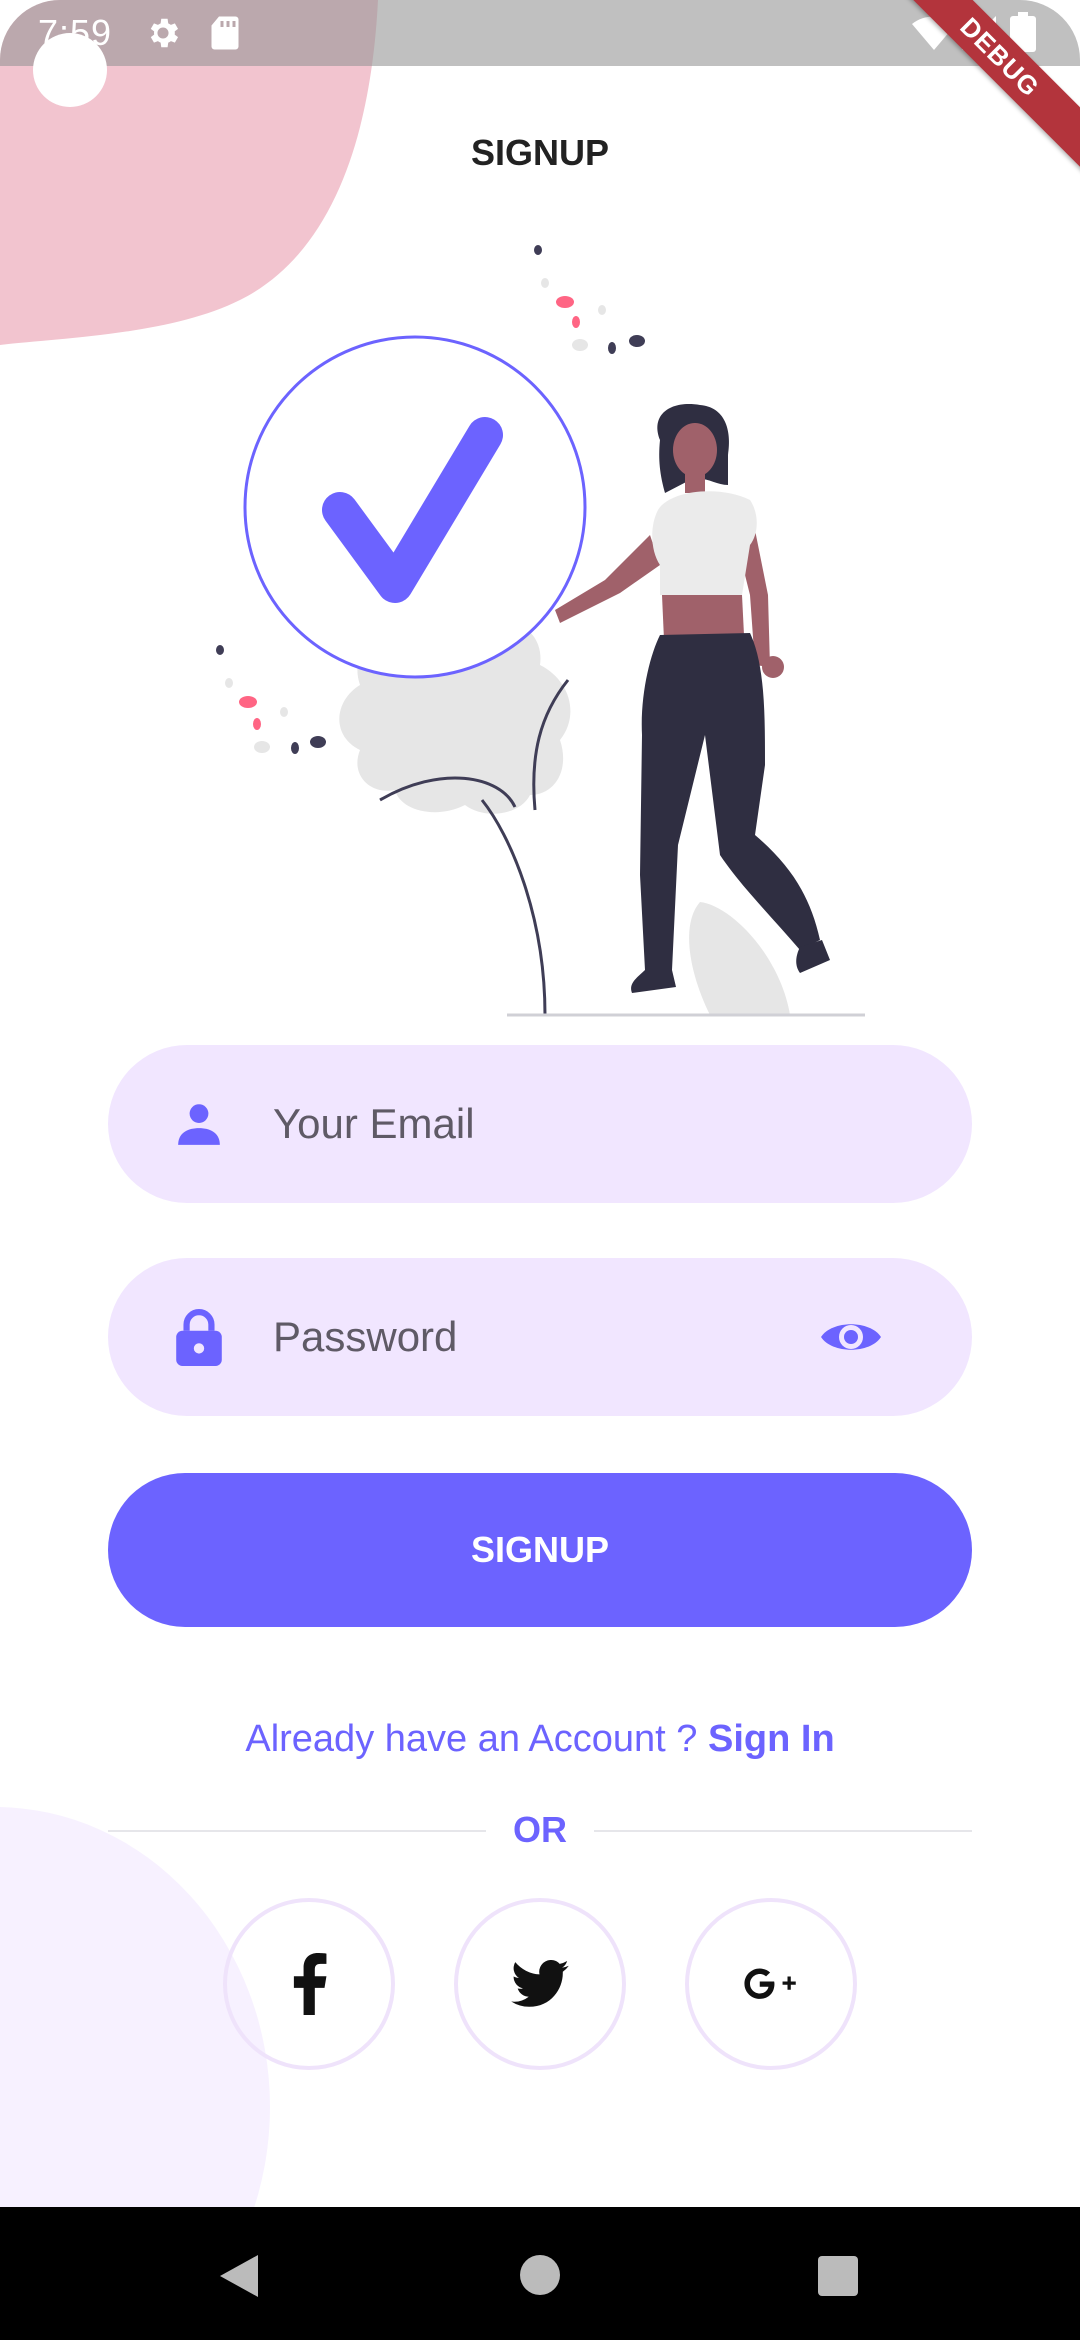  What do you see at coordinates (476, 1739) in the screenshot?
I see `account-prompt-text: Already have an Account ?` at bounding box center [476, 1739].